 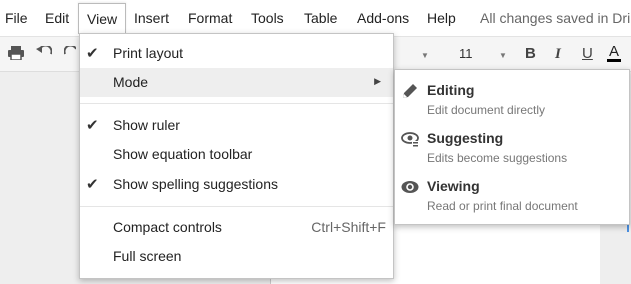 What do you see at coordinates (57, 18) in the screenshot?
I see `menu-edit: Edit` at bounding box center [57, 18].